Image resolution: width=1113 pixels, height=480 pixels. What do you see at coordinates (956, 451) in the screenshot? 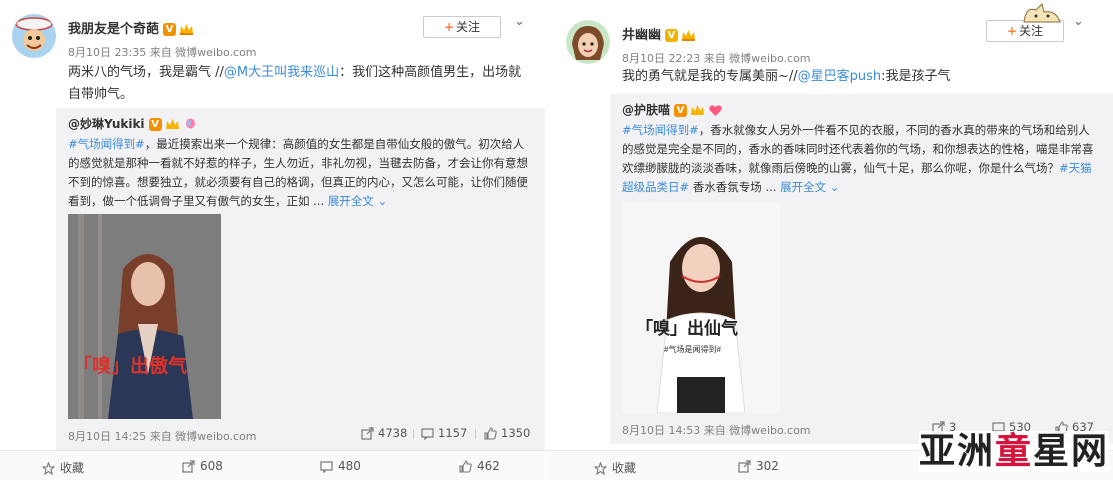
I see `watermark-part1: 亚洲` at bounding box center [956, 451].